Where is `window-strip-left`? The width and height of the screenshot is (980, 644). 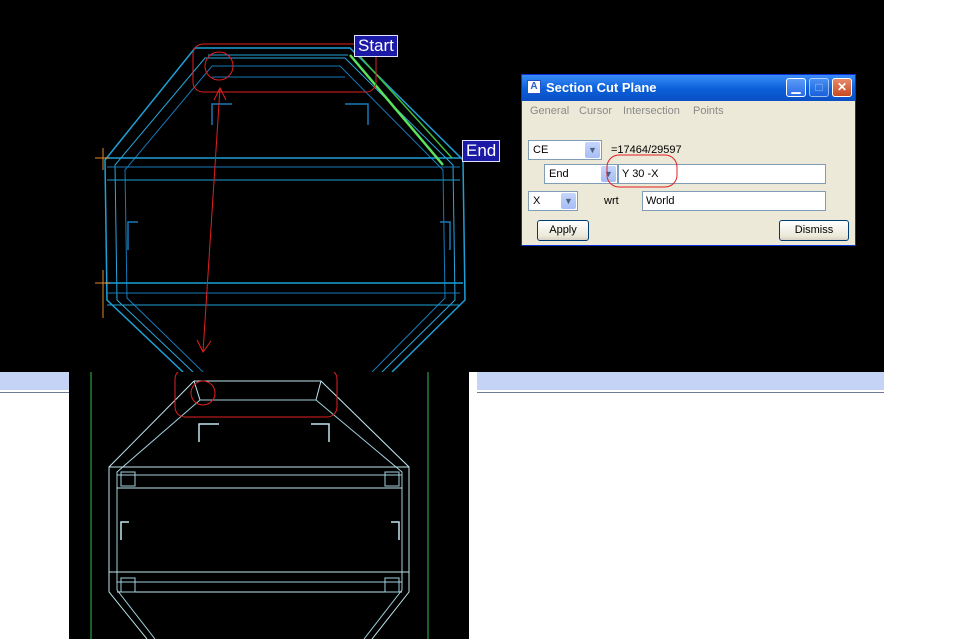
window-strip-left is located at coordinates (34, 381).